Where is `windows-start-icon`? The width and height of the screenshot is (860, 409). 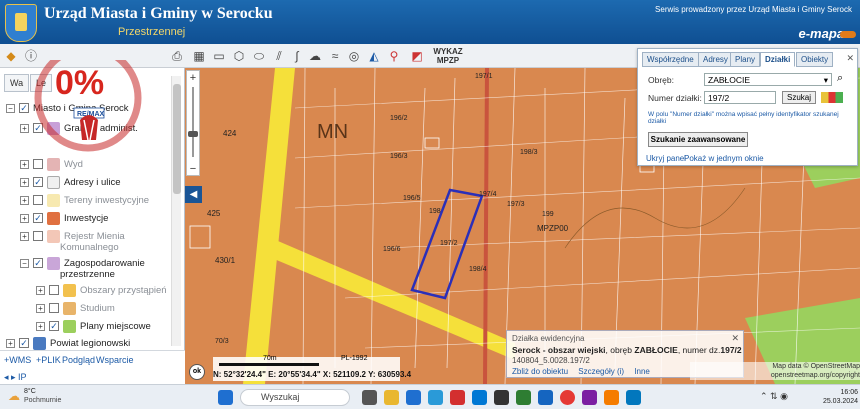
windows-start-icon is located at coordinates (225, 397).